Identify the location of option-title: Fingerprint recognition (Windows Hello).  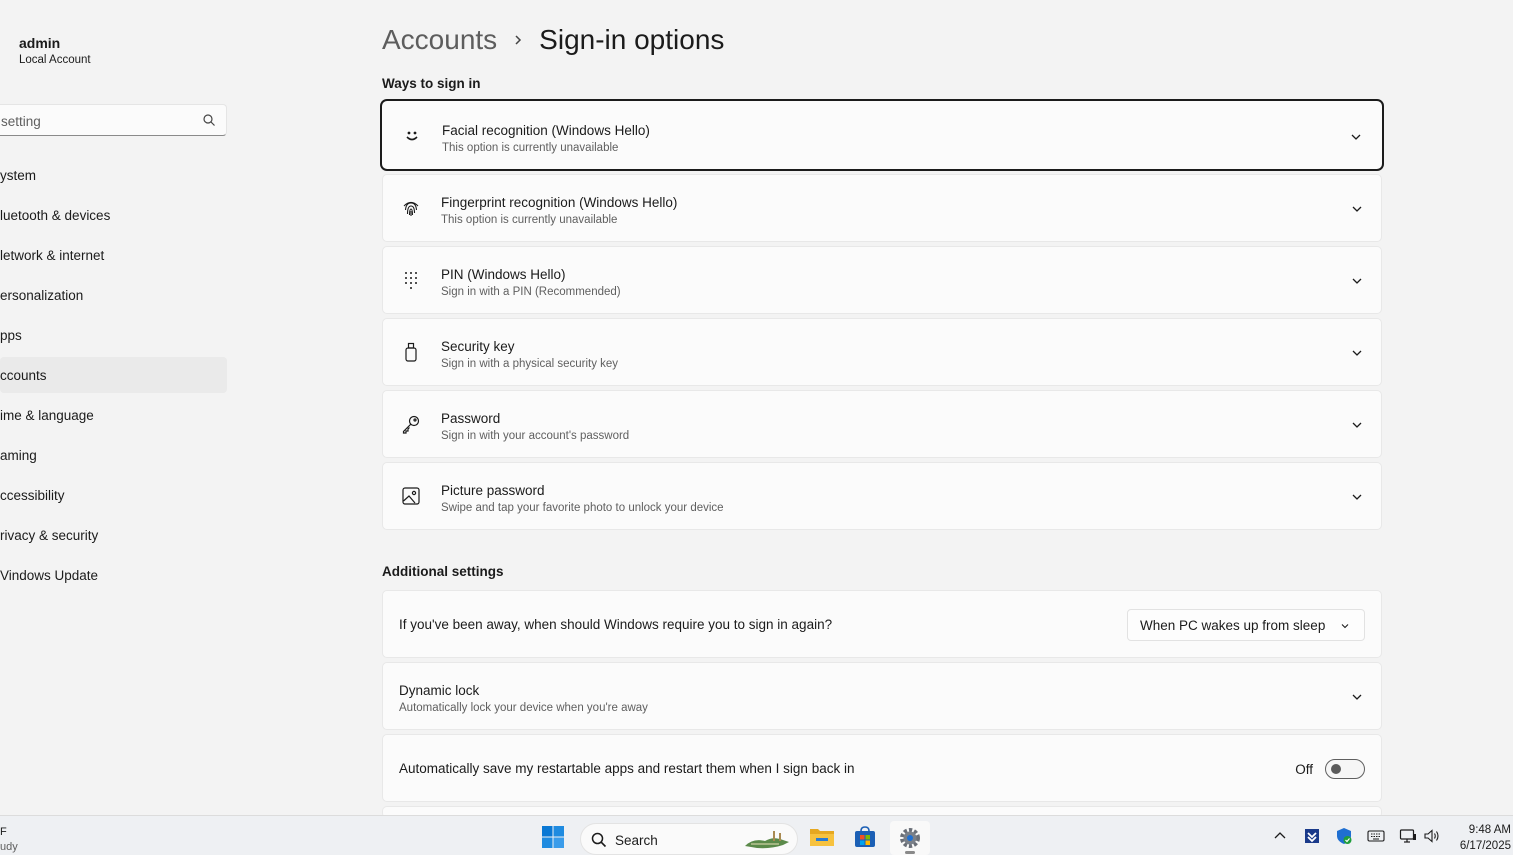
(559, 202).